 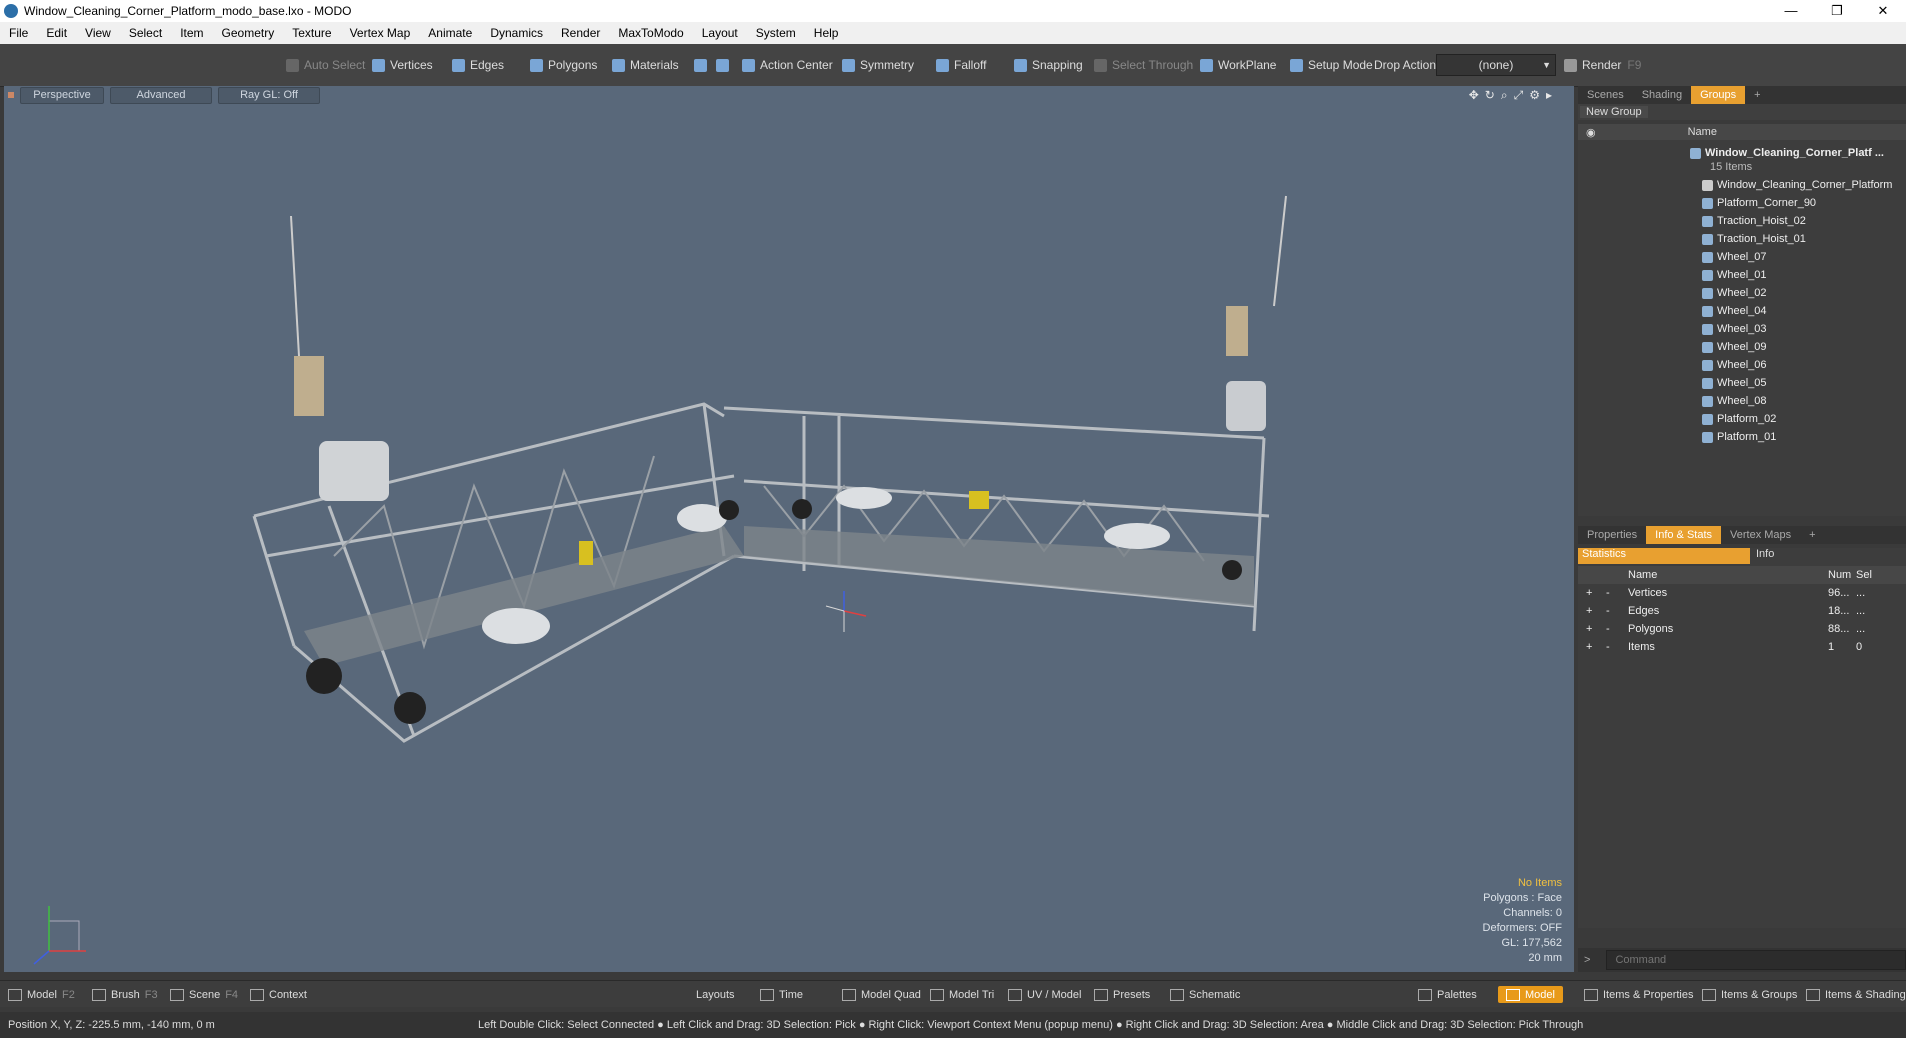 I want to click on tree-item: Wheel_09, so click(x=1734, y=347).